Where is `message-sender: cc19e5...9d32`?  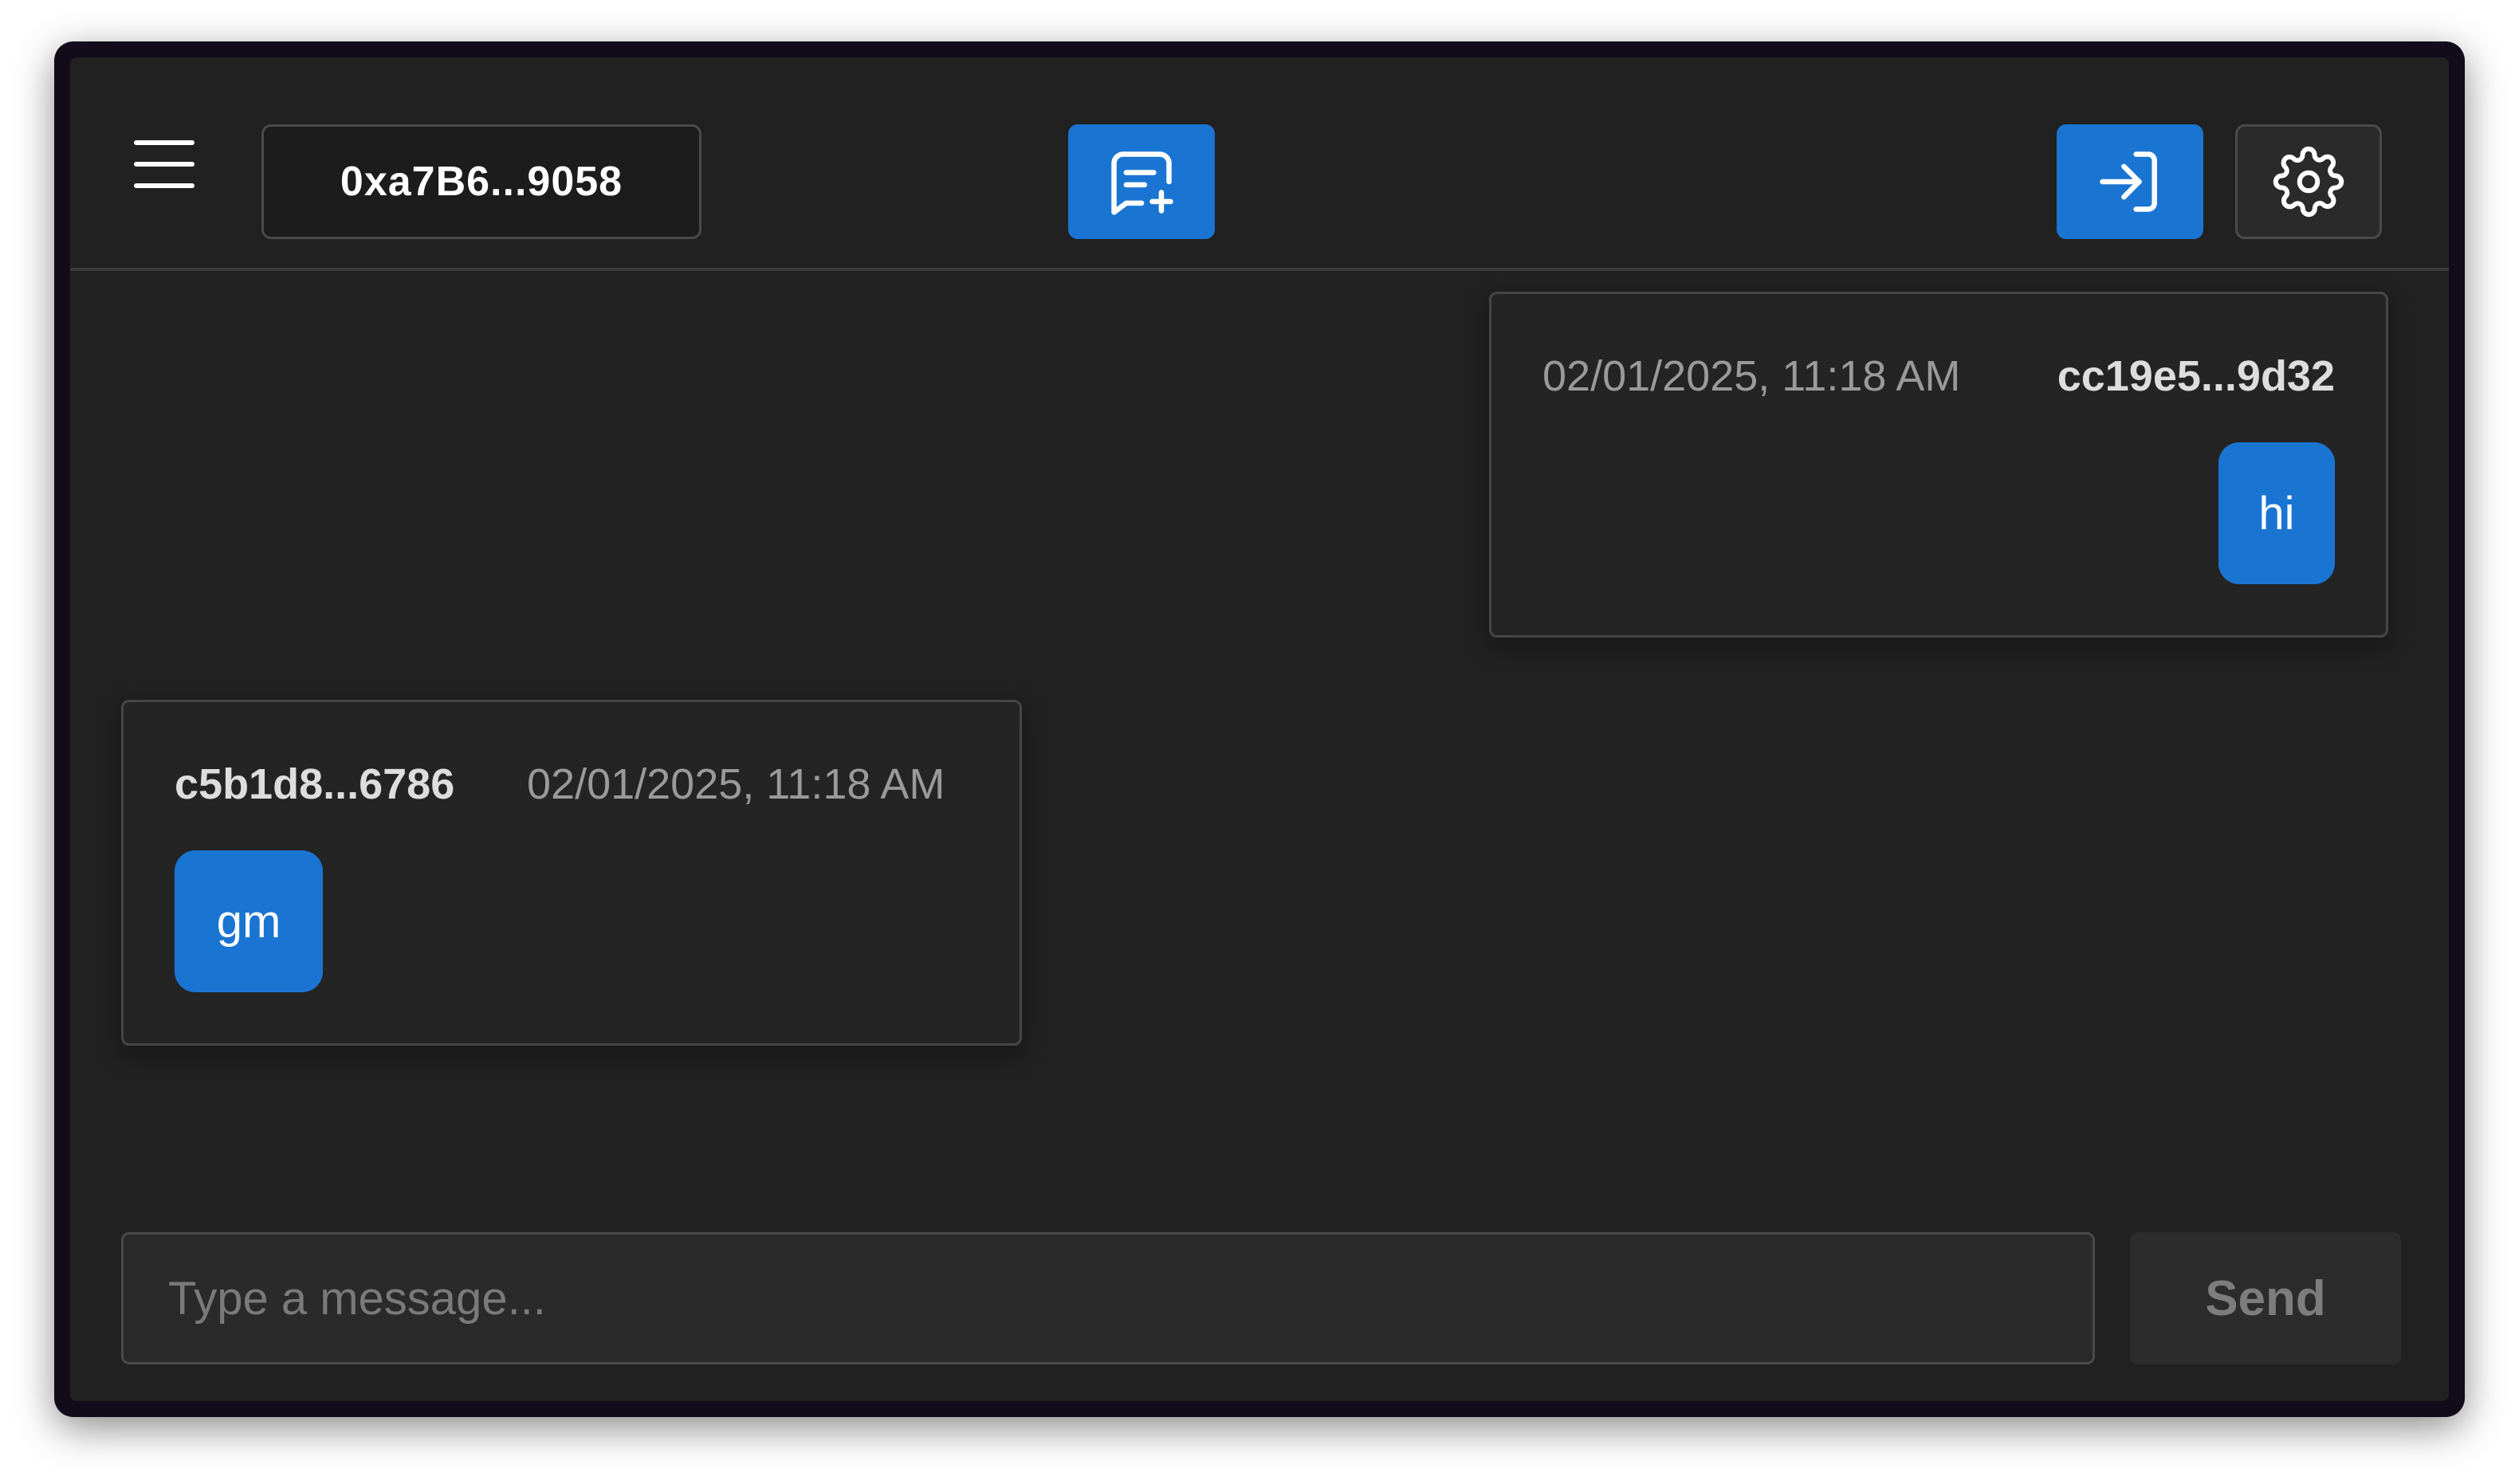 message-sender: cc19e5...9d32 is located at coordinates (2196, 376).